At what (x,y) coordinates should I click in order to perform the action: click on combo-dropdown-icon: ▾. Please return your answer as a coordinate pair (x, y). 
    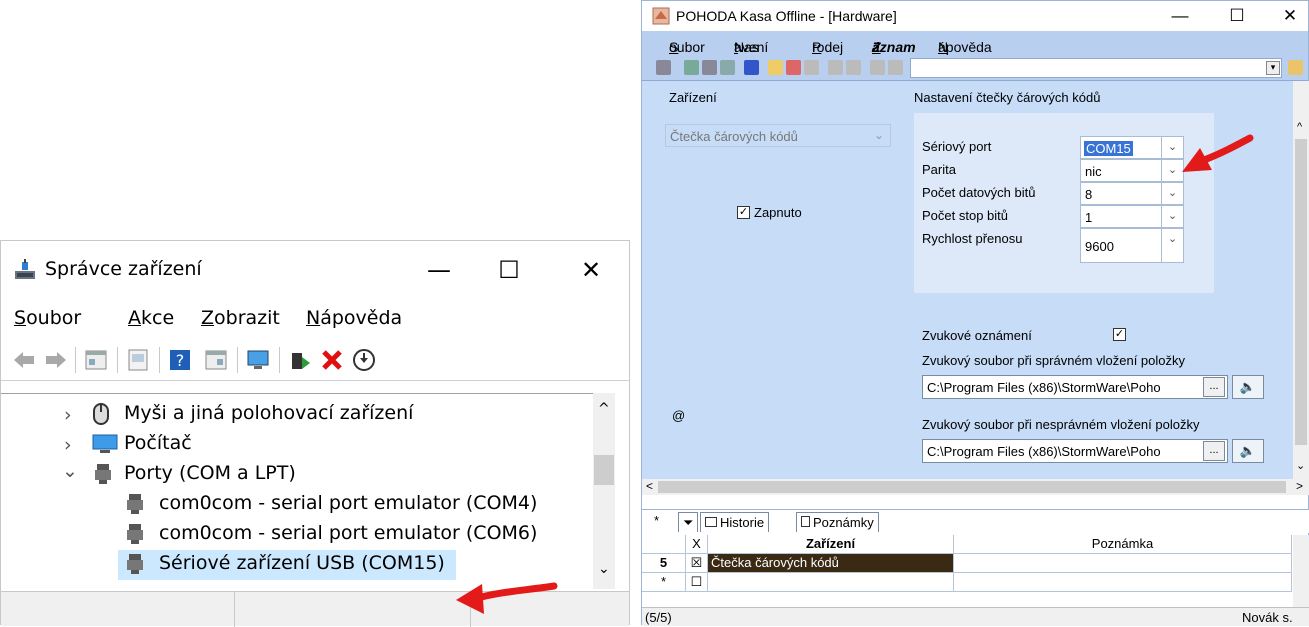
    Looking at the image, I should click on (1273, 68).